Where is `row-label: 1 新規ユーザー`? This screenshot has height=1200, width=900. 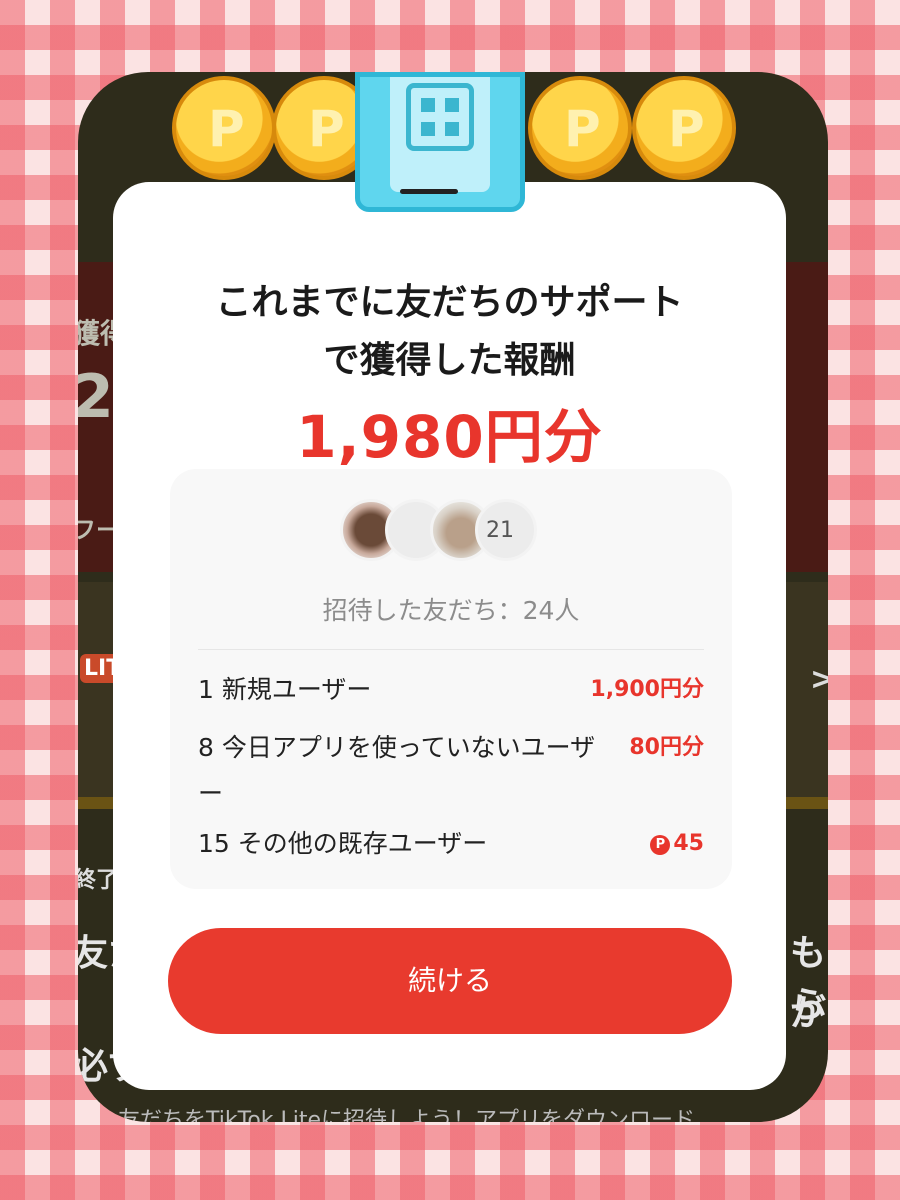
row-label: 1 新規ユーザー is located at coordinates (285, 689).